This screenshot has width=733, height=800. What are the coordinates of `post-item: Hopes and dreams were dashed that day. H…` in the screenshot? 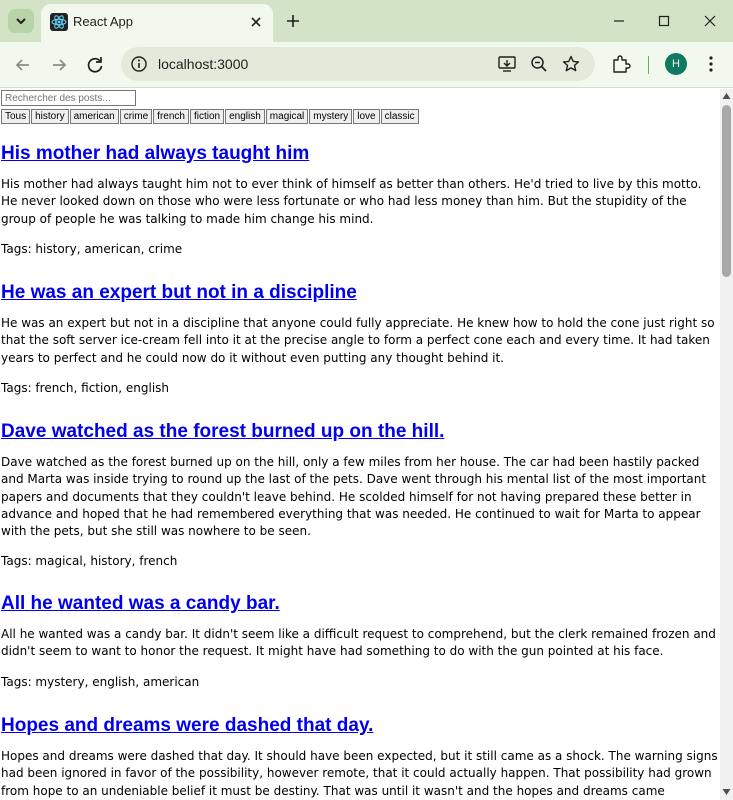 It's located at (359, 757).